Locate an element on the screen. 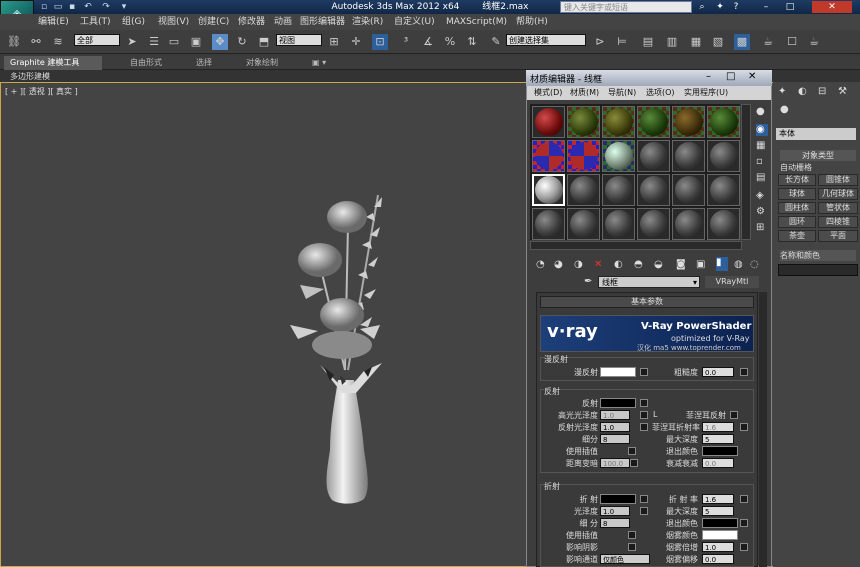 The image size is (860, 567). keyboard-shortcut-icon: ⊡ is located at coordinates (380, 42).